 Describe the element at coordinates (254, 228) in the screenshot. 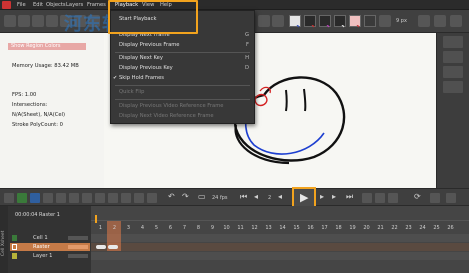

I see `frame-number: 12` at that location.